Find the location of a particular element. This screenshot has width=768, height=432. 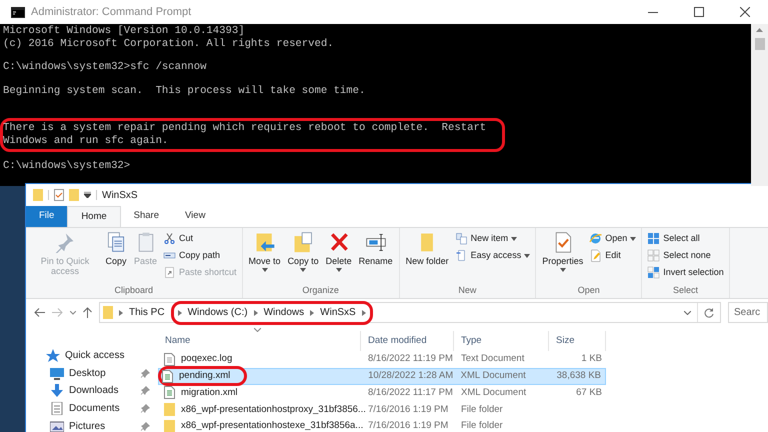

console-line: Microsoft Windows [Version 10.0.14393] is located at coordinates (124, 31).